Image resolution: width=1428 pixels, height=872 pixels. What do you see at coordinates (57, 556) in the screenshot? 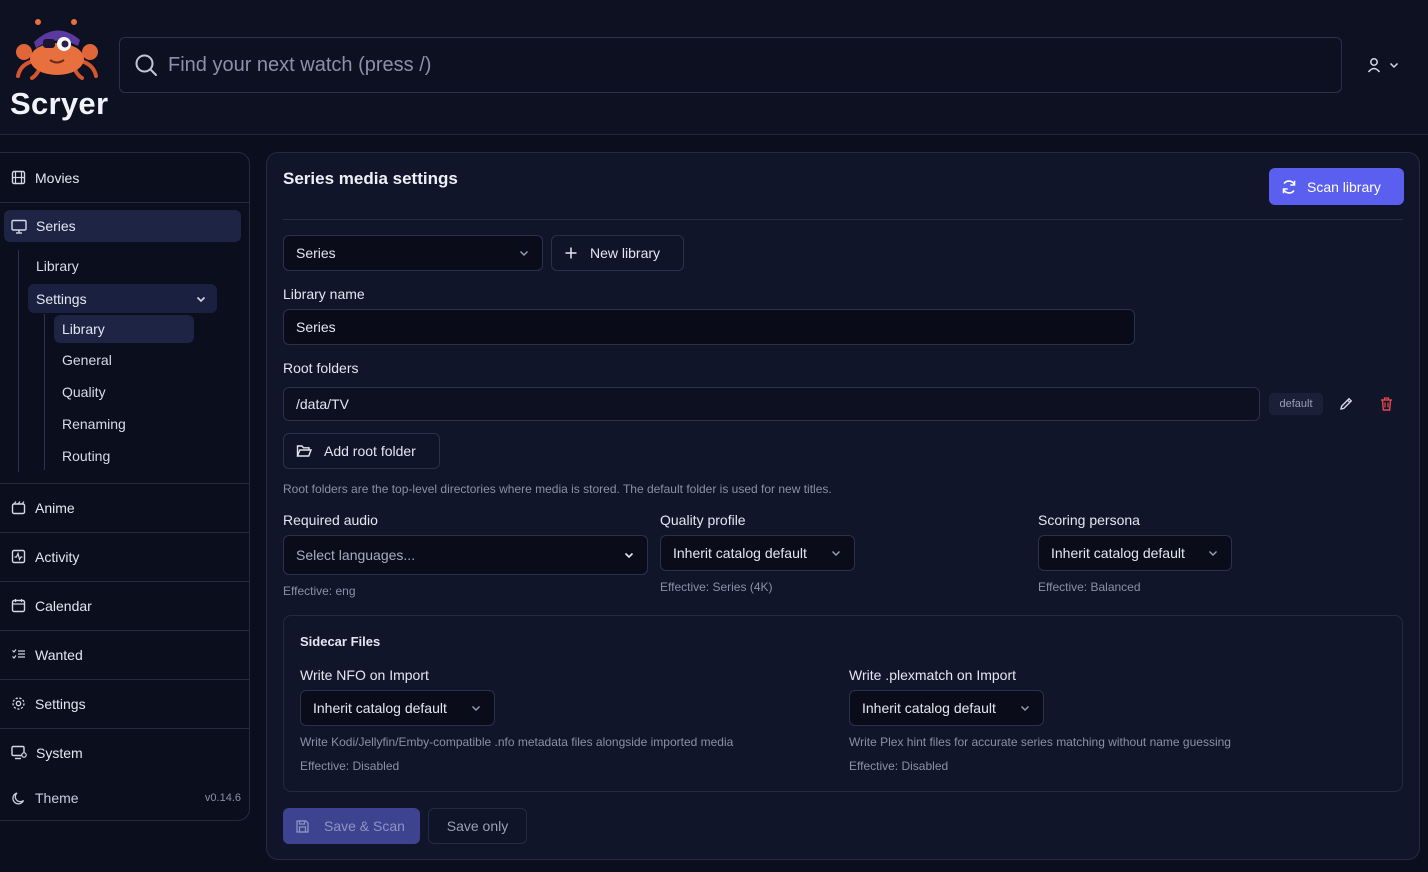
I see `sidebar-item-label: Activity` at bounding box center [57, 556].